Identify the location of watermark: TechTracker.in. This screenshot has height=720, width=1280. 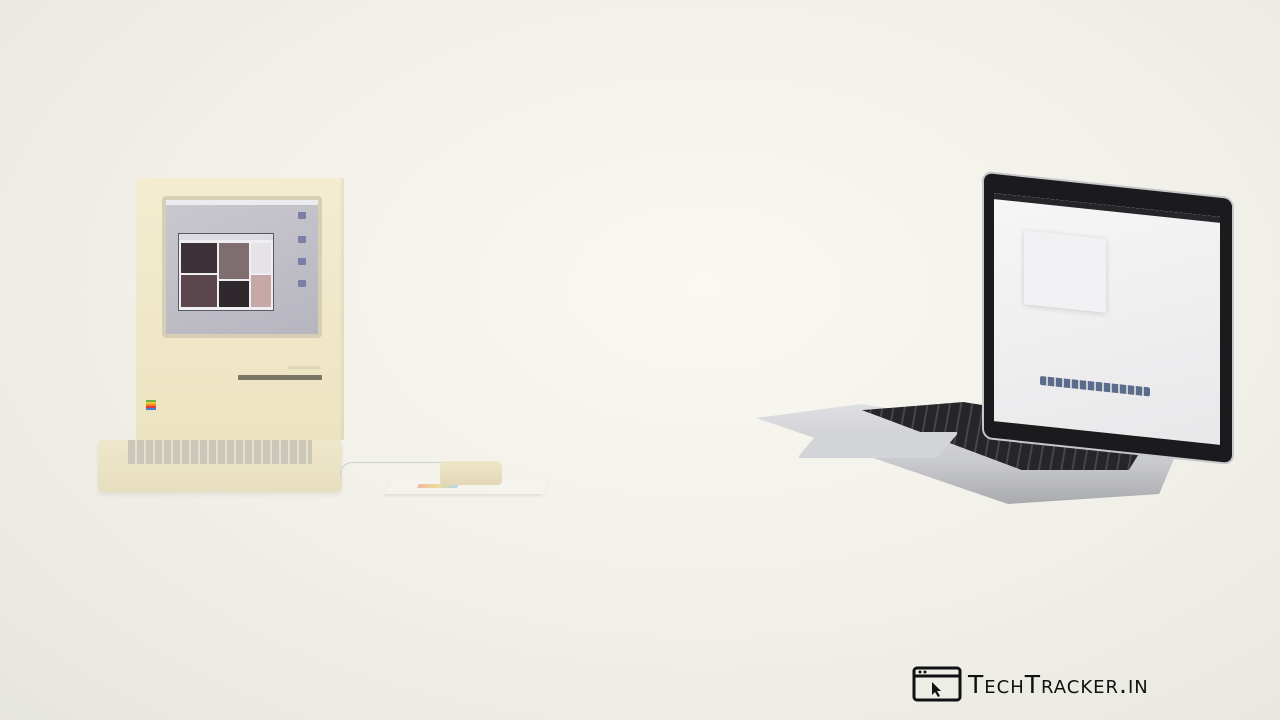
(1030, 684).